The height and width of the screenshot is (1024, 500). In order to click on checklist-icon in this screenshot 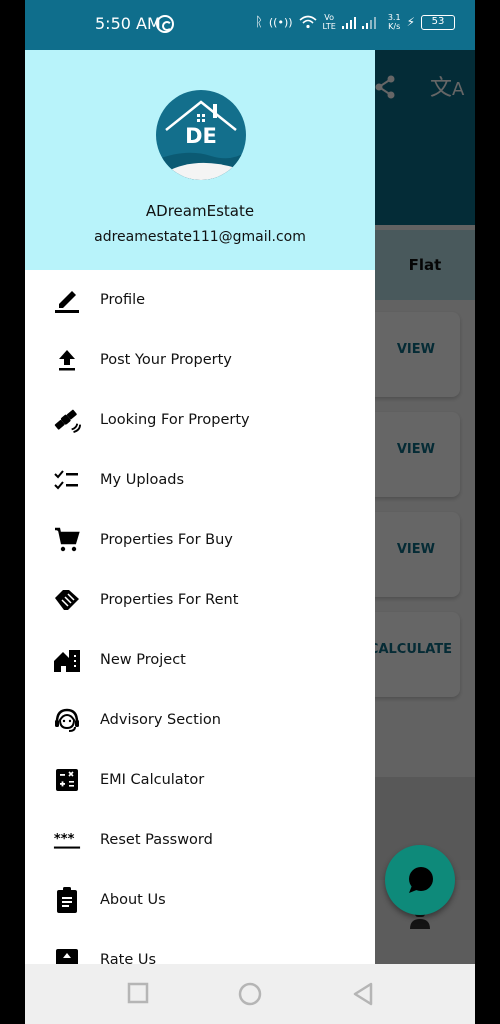, I will do `click(67, 480)`.